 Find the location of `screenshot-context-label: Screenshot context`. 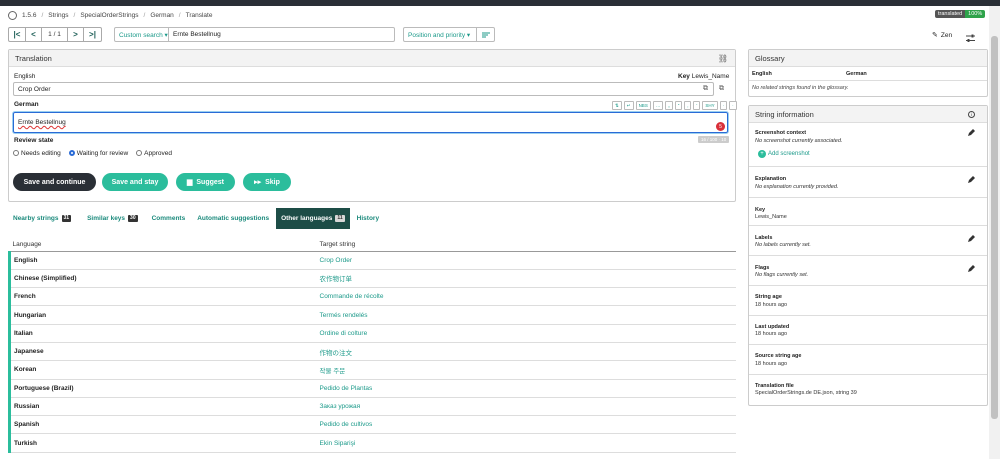

screenshot-context-label: Screenshot context is located at coordinates (781, 133).